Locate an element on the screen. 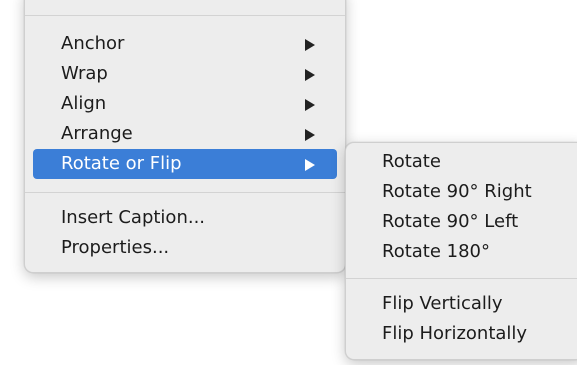 This screenshot has width=577, height=365. submenu-item-flip-horizontally: Flip Horizontally is located at coordinates (465, 334).